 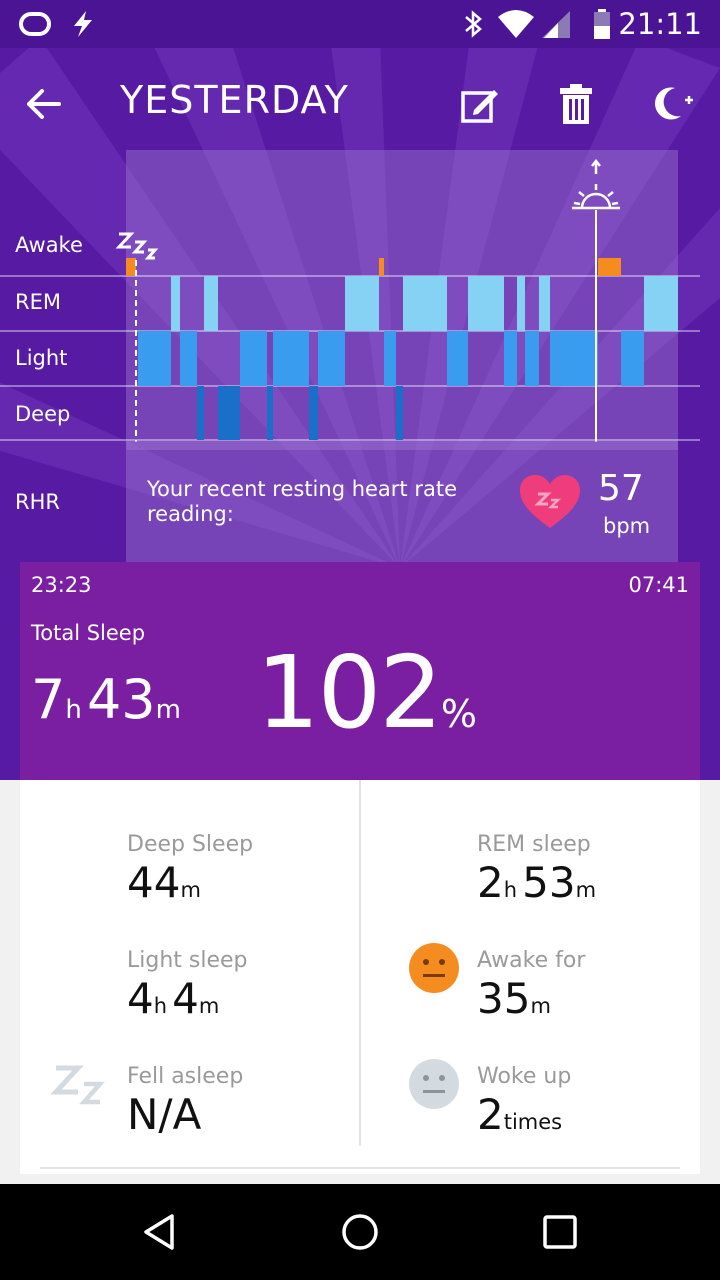 What do you see at coordinates (672, 104) in the screenshot?
I see `add-sleep-moon-icon` at bounding box center [672, 104].